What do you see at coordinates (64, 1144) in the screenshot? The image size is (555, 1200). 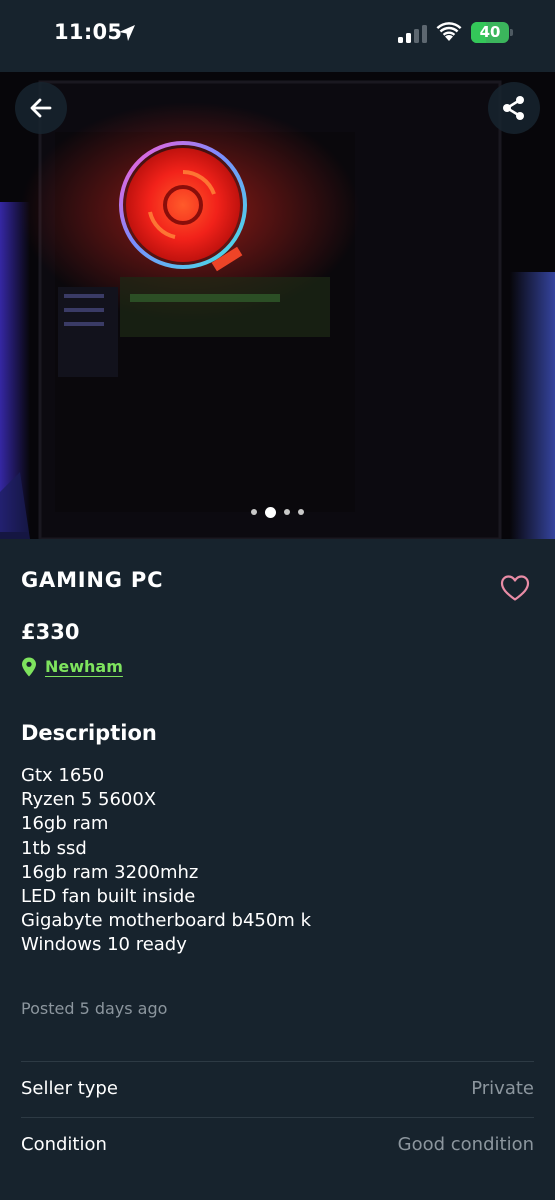 I see `condition-label: Condition` at bounding box center [64, 1144].